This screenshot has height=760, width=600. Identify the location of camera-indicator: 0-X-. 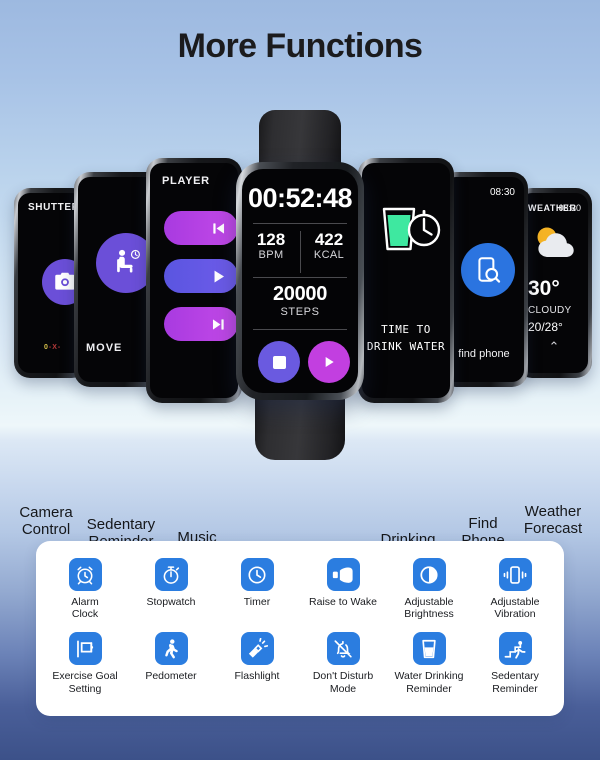
(53, 347).